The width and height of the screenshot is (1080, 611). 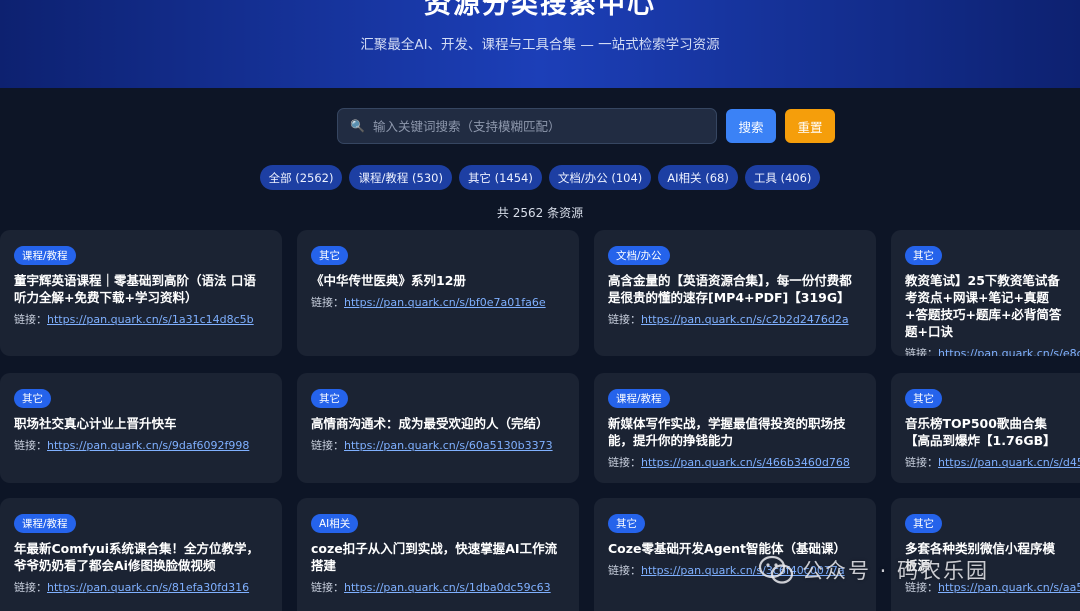 I want to click on page-subtitle: 汇聚最全AI、开发、课程与工具合集 — 一站式检索学习资源, so click(x=540, y=45).